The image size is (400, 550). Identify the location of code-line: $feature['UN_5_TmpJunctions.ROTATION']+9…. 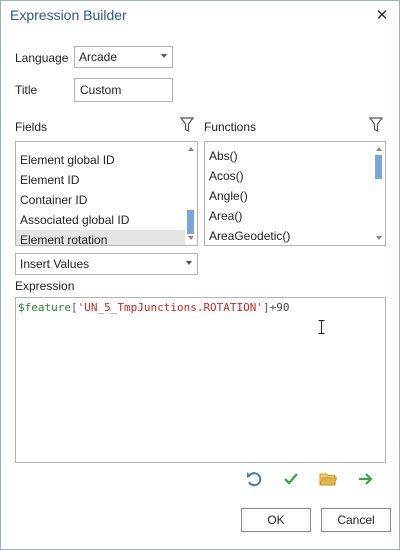
(200, 308).